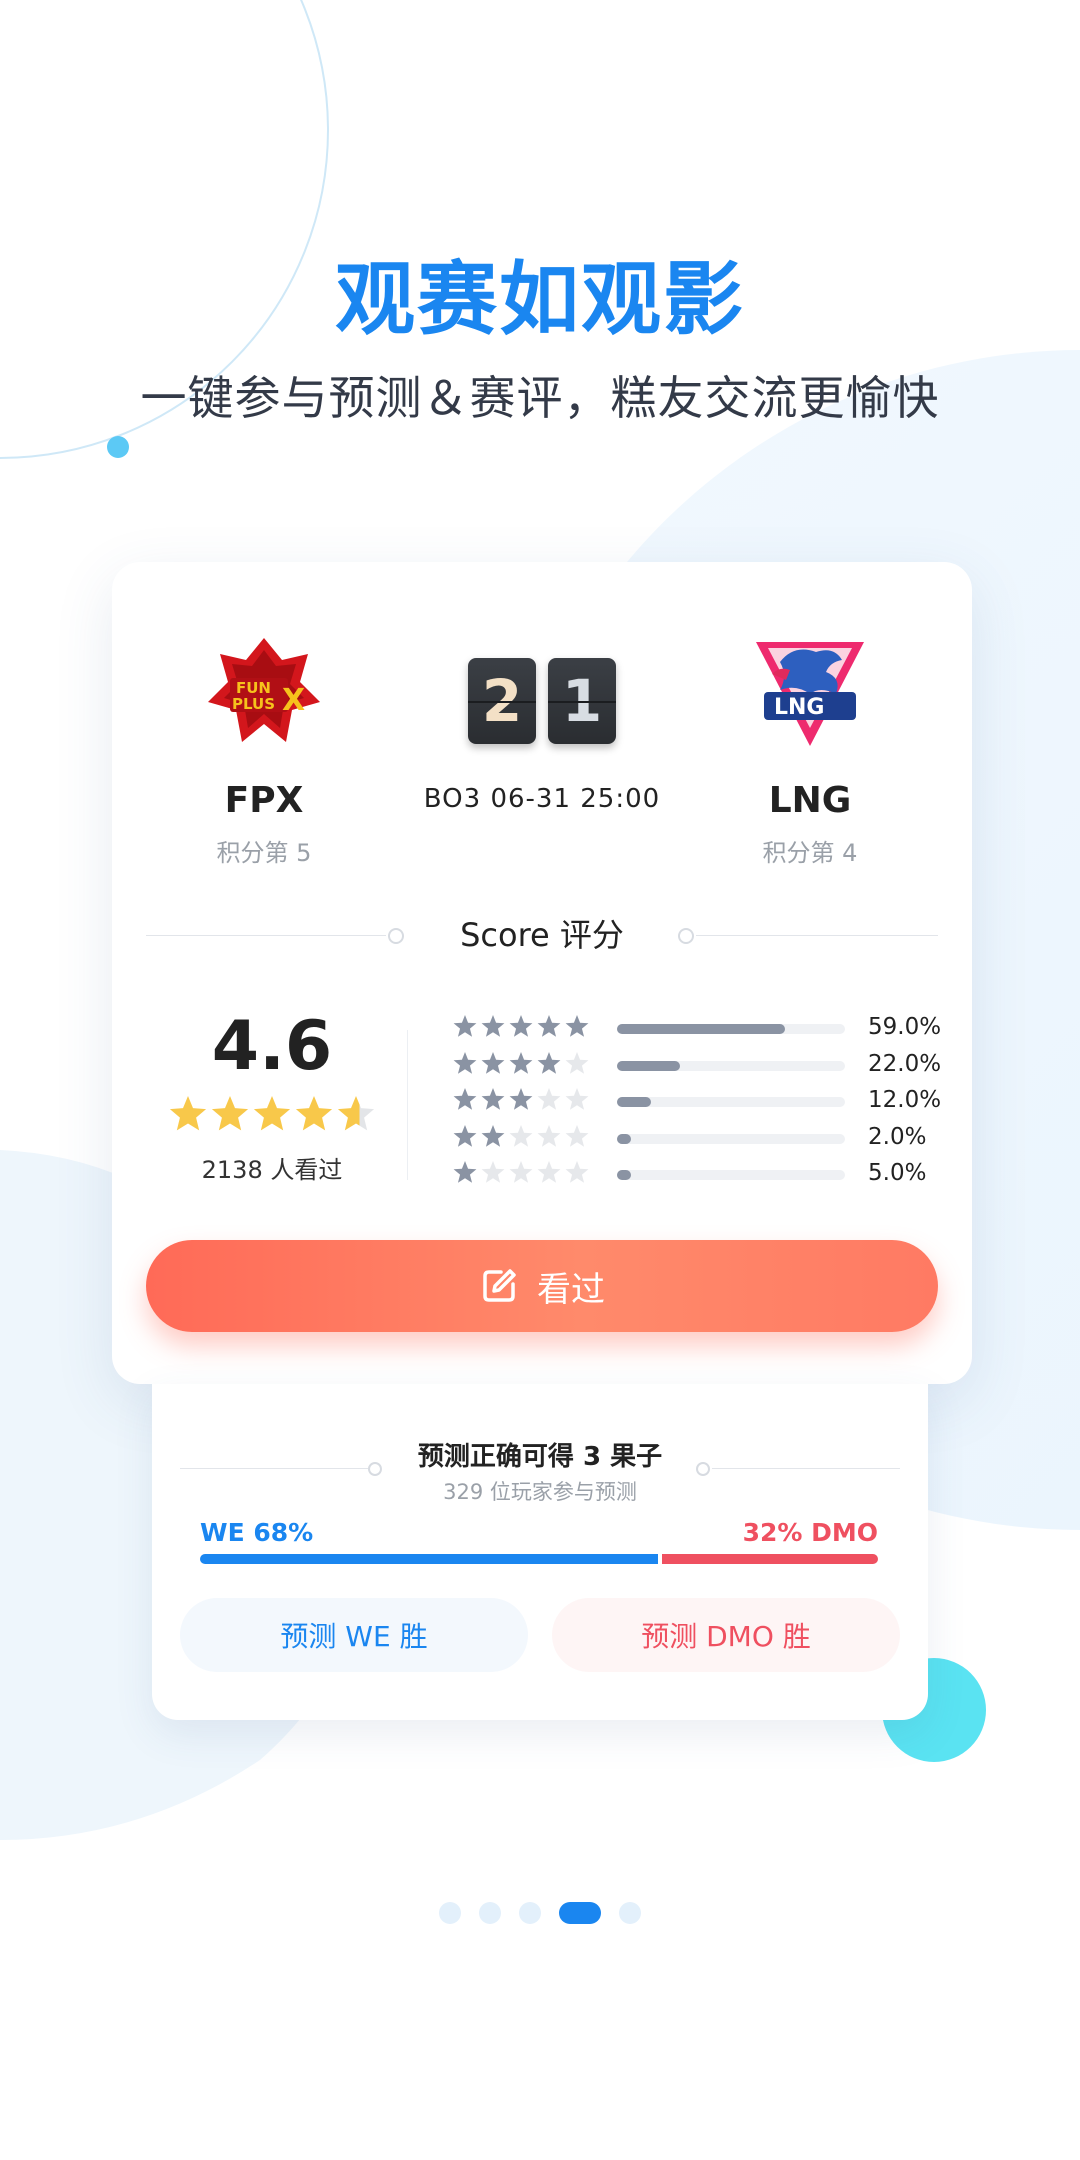 The width and height of the screenshot is (1080, 2160). What do you see at coordinates (540, 1492) in the screenshot?
I see `prediction-subtitle: 329 位玩家参与预测` at bounding box center [540, 1492].